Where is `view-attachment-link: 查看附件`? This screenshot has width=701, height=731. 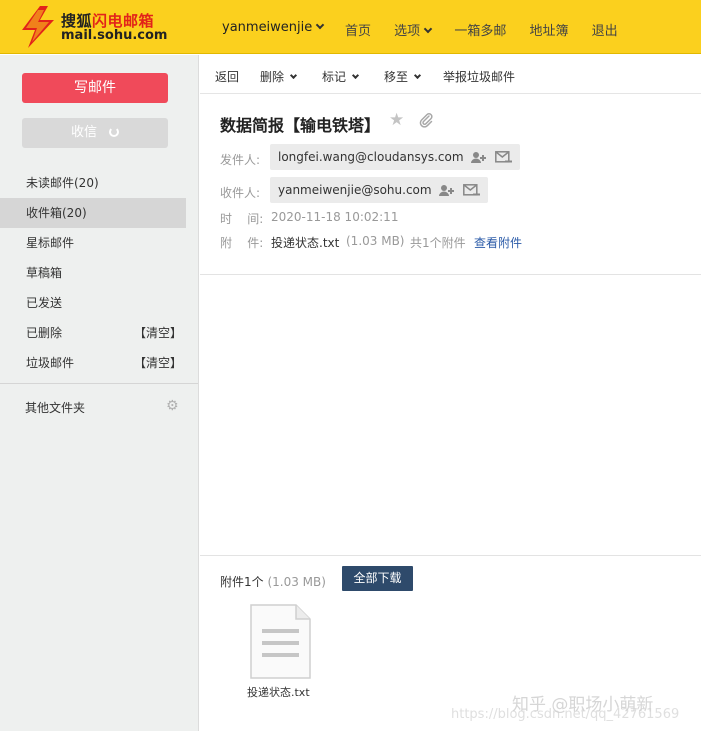 view-attachment-link: 查看附件 is located at coordinates (498, 242).